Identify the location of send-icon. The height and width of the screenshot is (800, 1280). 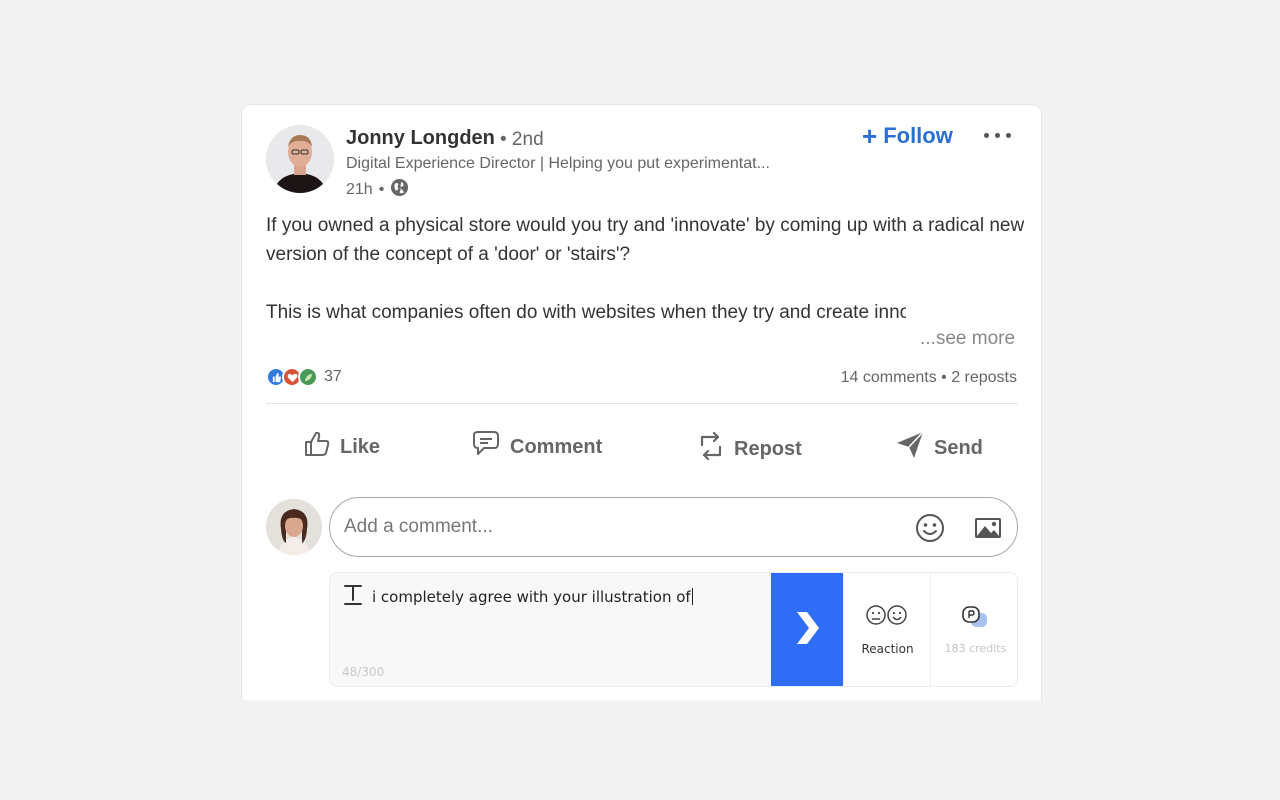
(910, 448).